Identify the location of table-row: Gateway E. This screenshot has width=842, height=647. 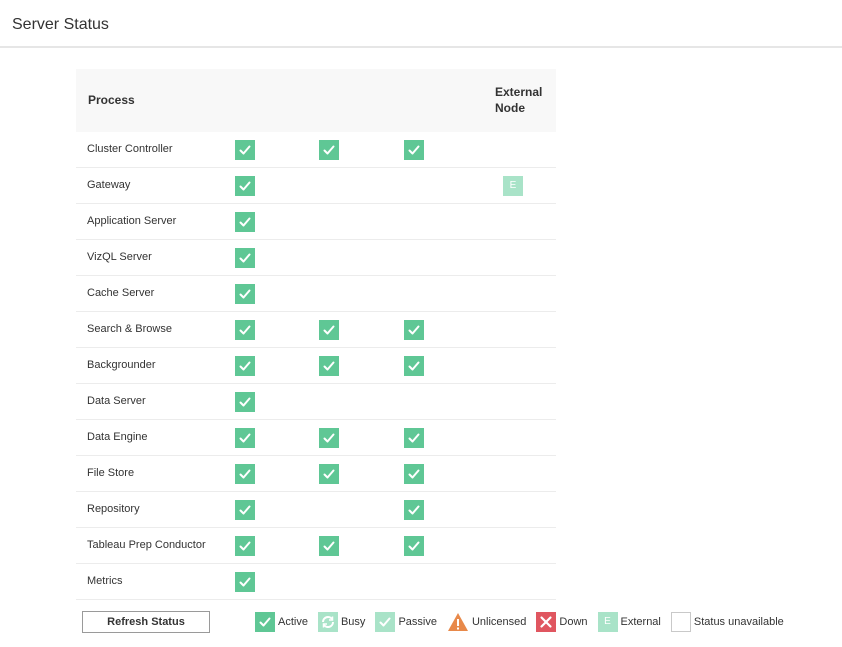
(316, 186).